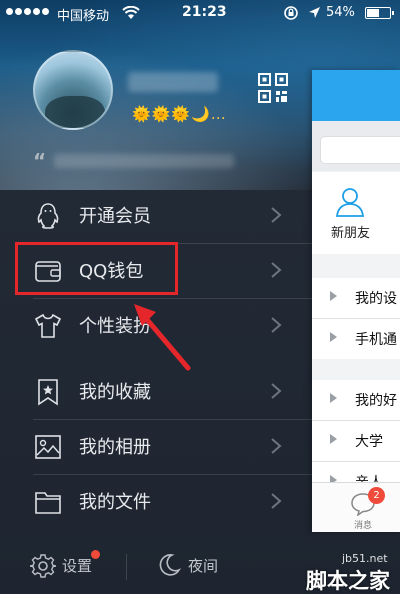 The height and width of the screenshot is (594, 400). Describe the element at coordinates (73, 90) in the screenshot. I see `avatar` at that location.